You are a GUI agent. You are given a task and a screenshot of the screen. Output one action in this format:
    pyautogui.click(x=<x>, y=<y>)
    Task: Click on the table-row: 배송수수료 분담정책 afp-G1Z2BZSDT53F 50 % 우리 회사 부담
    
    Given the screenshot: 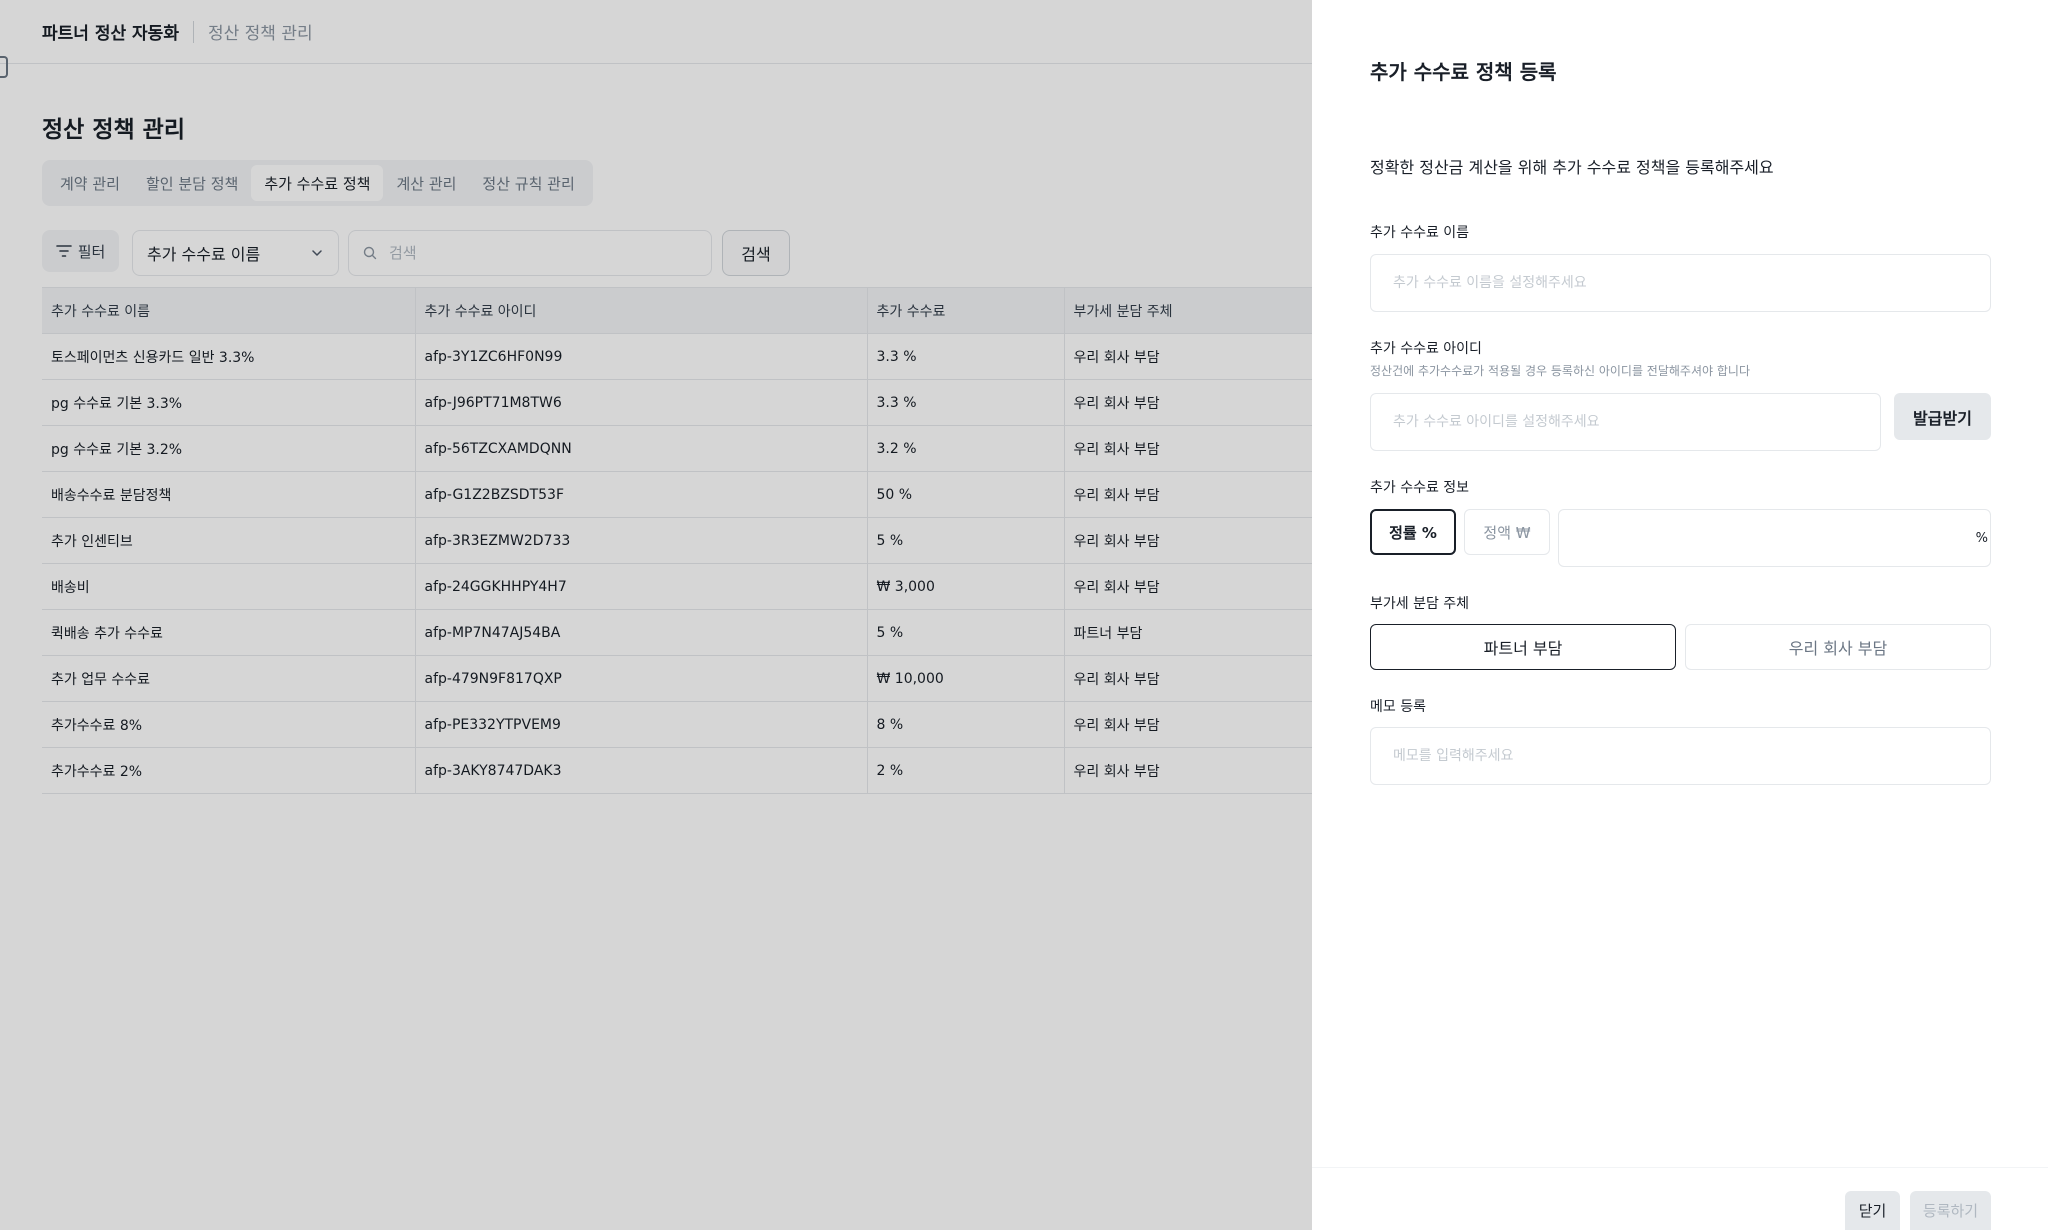 What is the action you would take?
    pyautogui.click(x=677, y=494)
    